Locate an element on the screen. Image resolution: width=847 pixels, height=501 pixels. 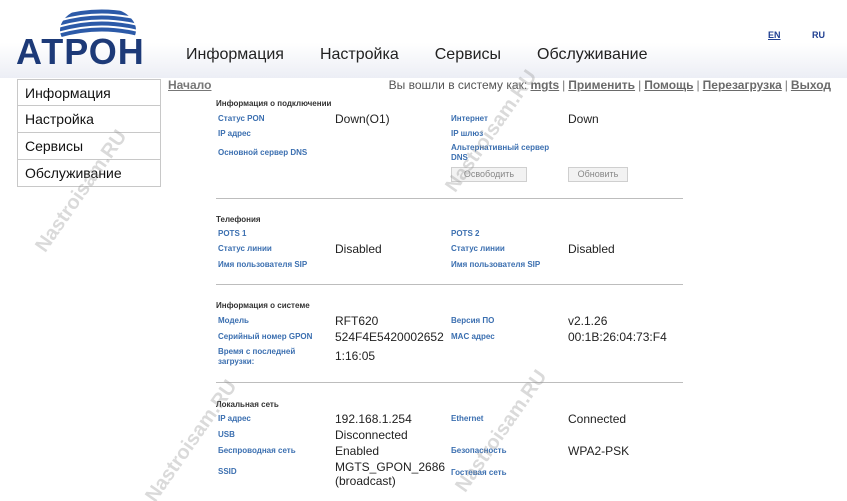
atron-logo: АТРОН is located at coordinates (89, 38).